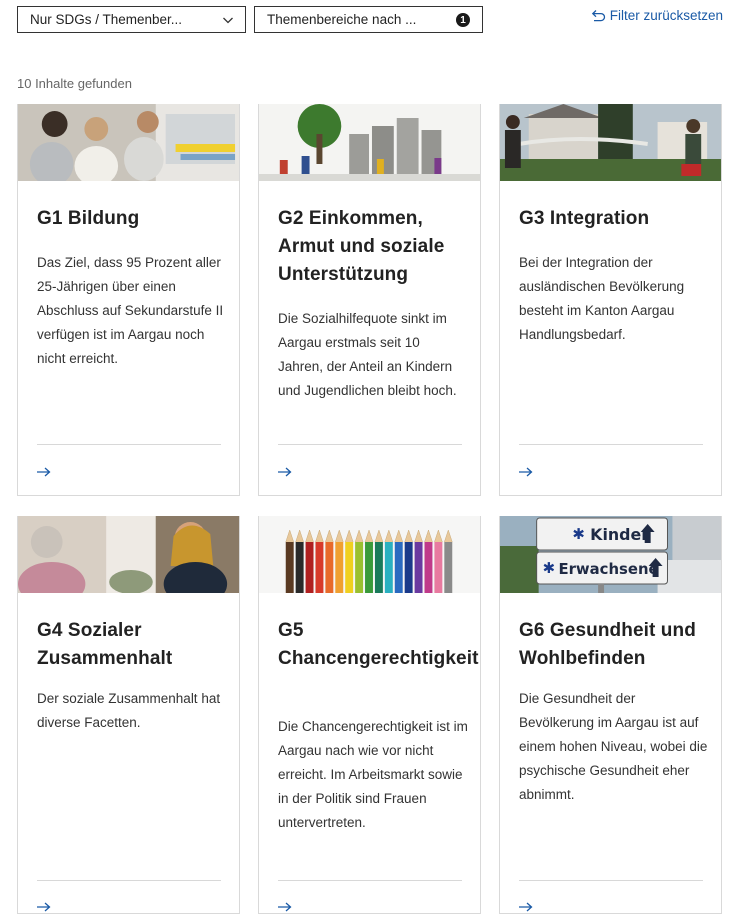  Describe the element at coordinates (608, 569) in the screenshot. I see `sign-erwachsene: Erwachsene` at that location.